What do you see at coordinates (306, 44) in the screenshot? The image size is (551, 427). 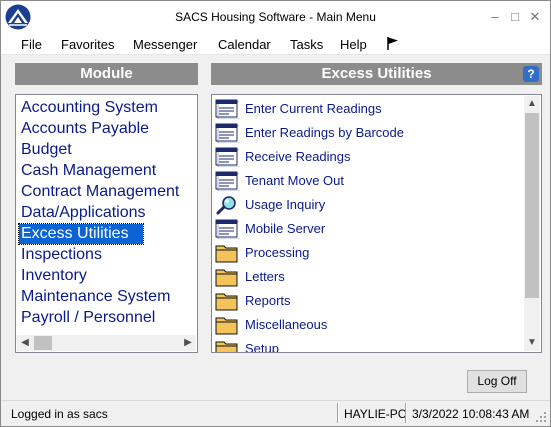 I see `menu-tasks: Tasks` at bounding box center [306, 44].